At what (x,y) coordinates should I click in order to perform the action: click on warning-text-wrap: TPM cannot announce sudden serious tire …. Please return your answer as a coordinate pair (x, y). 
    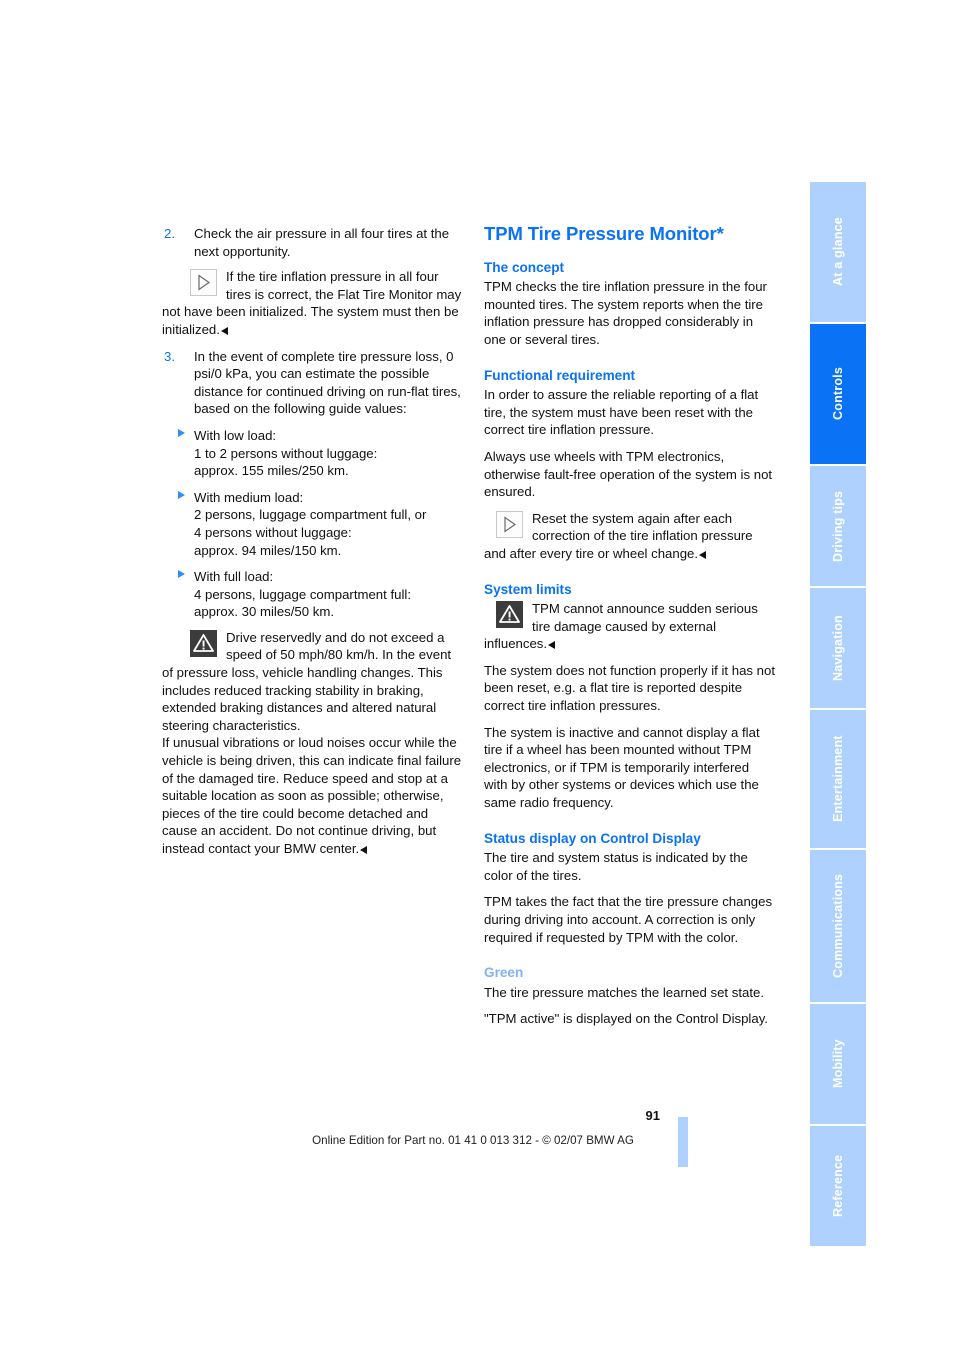
    Looking at the image, I should click on (630, 626).